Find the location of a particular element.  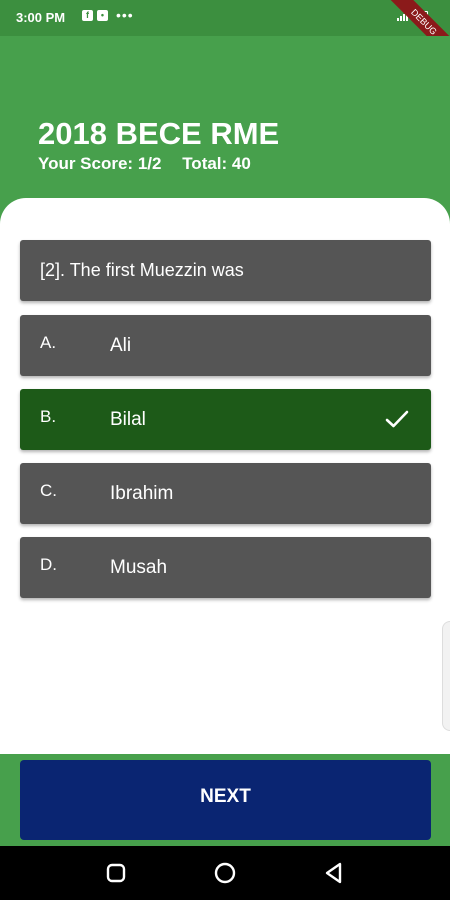

notification-icons: f • ••• is located at coordinates (108, 15).